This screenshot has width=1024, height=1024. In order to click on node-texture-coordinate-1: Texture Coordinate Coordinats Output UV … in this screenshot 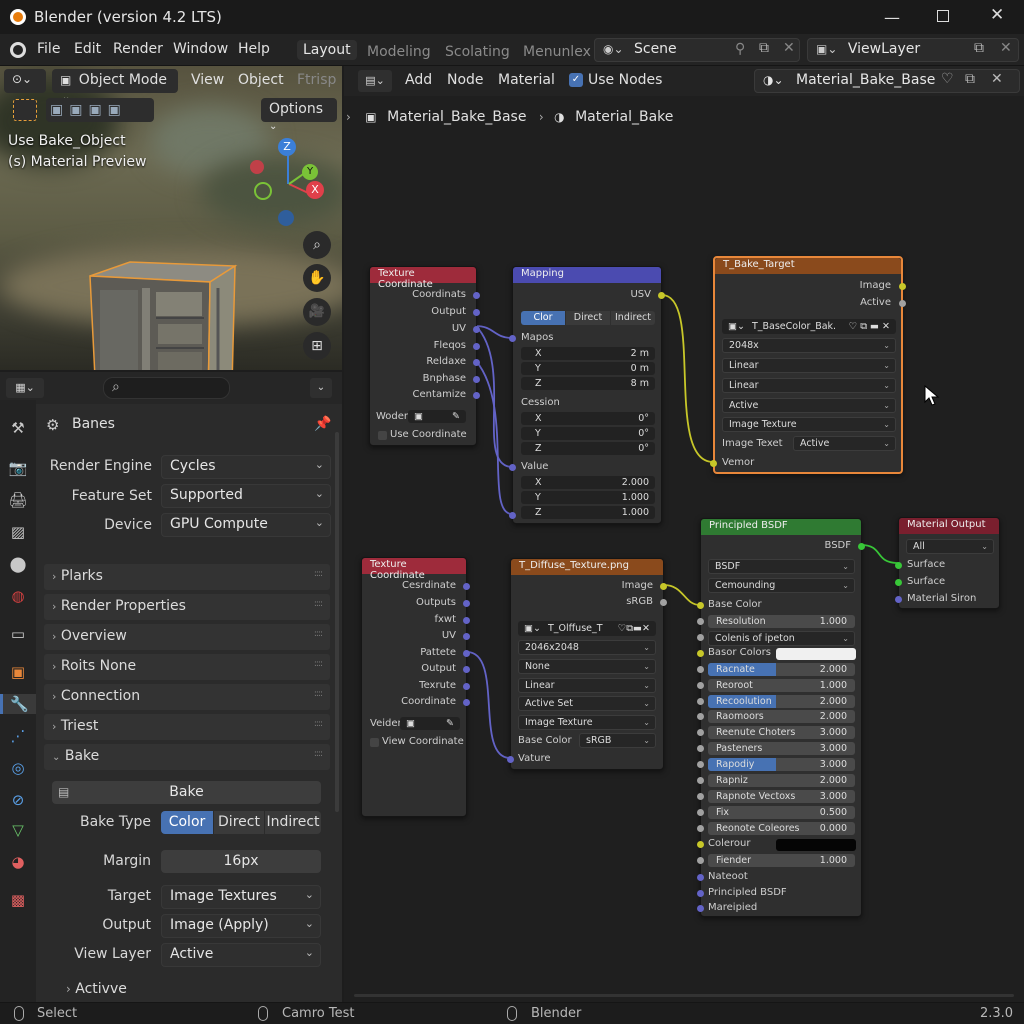, I will do `click(424, 356)`.